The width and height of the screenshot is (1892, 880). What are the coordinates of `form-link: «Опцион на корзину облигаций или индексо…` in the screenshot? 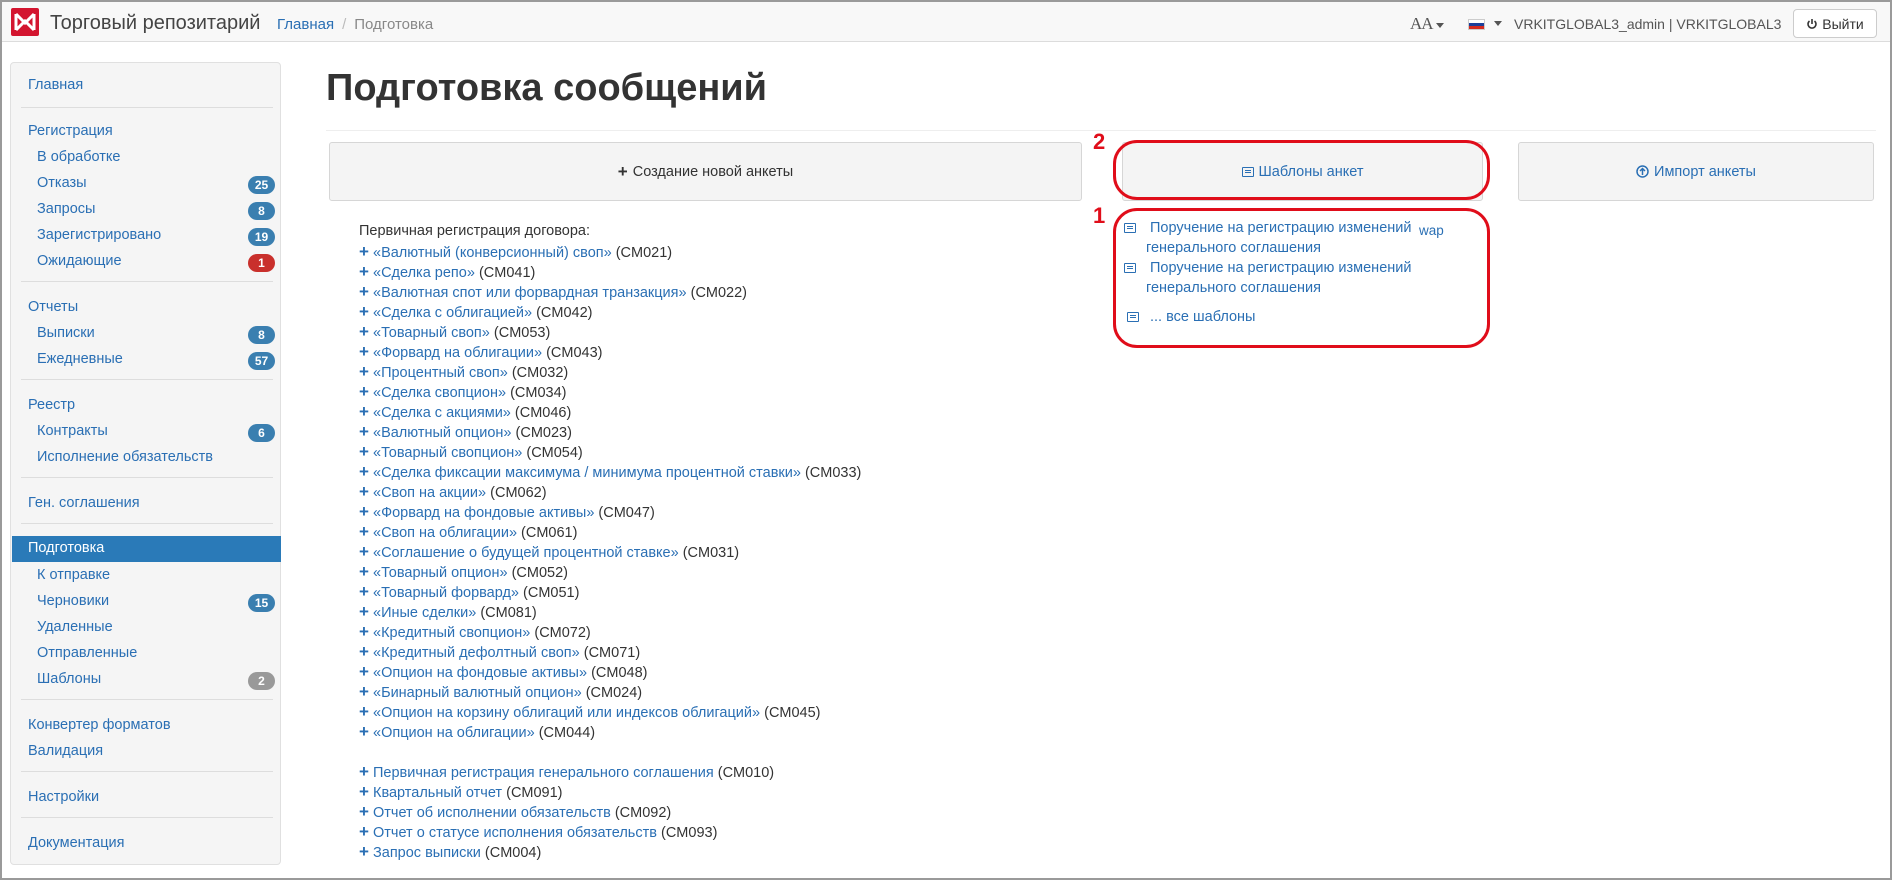 It's located at (566, 713).